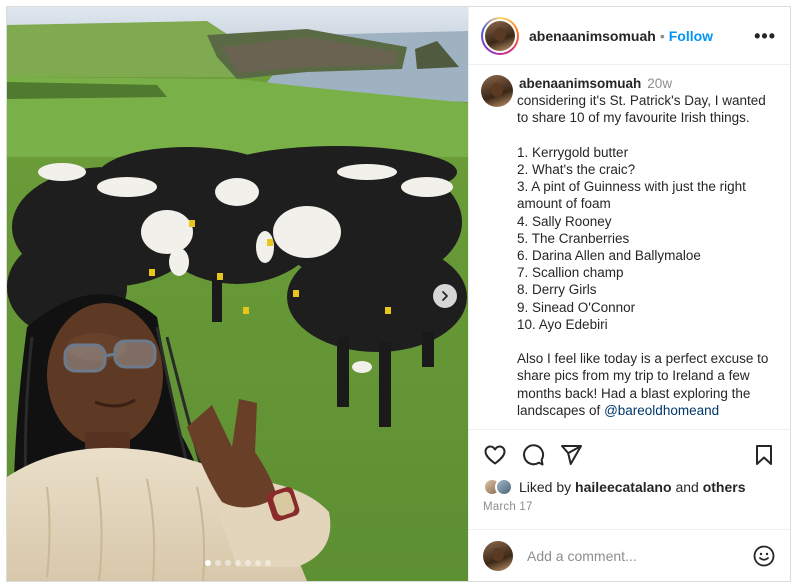 The image size is (800, 588). I want to click on comment-button, so click(533, 455).